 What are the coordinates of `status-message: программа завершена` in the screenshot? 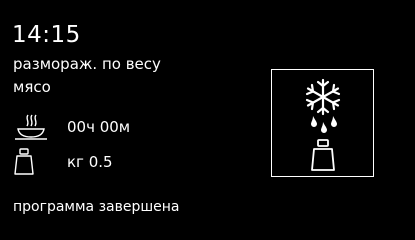 It's located at (96, 207).